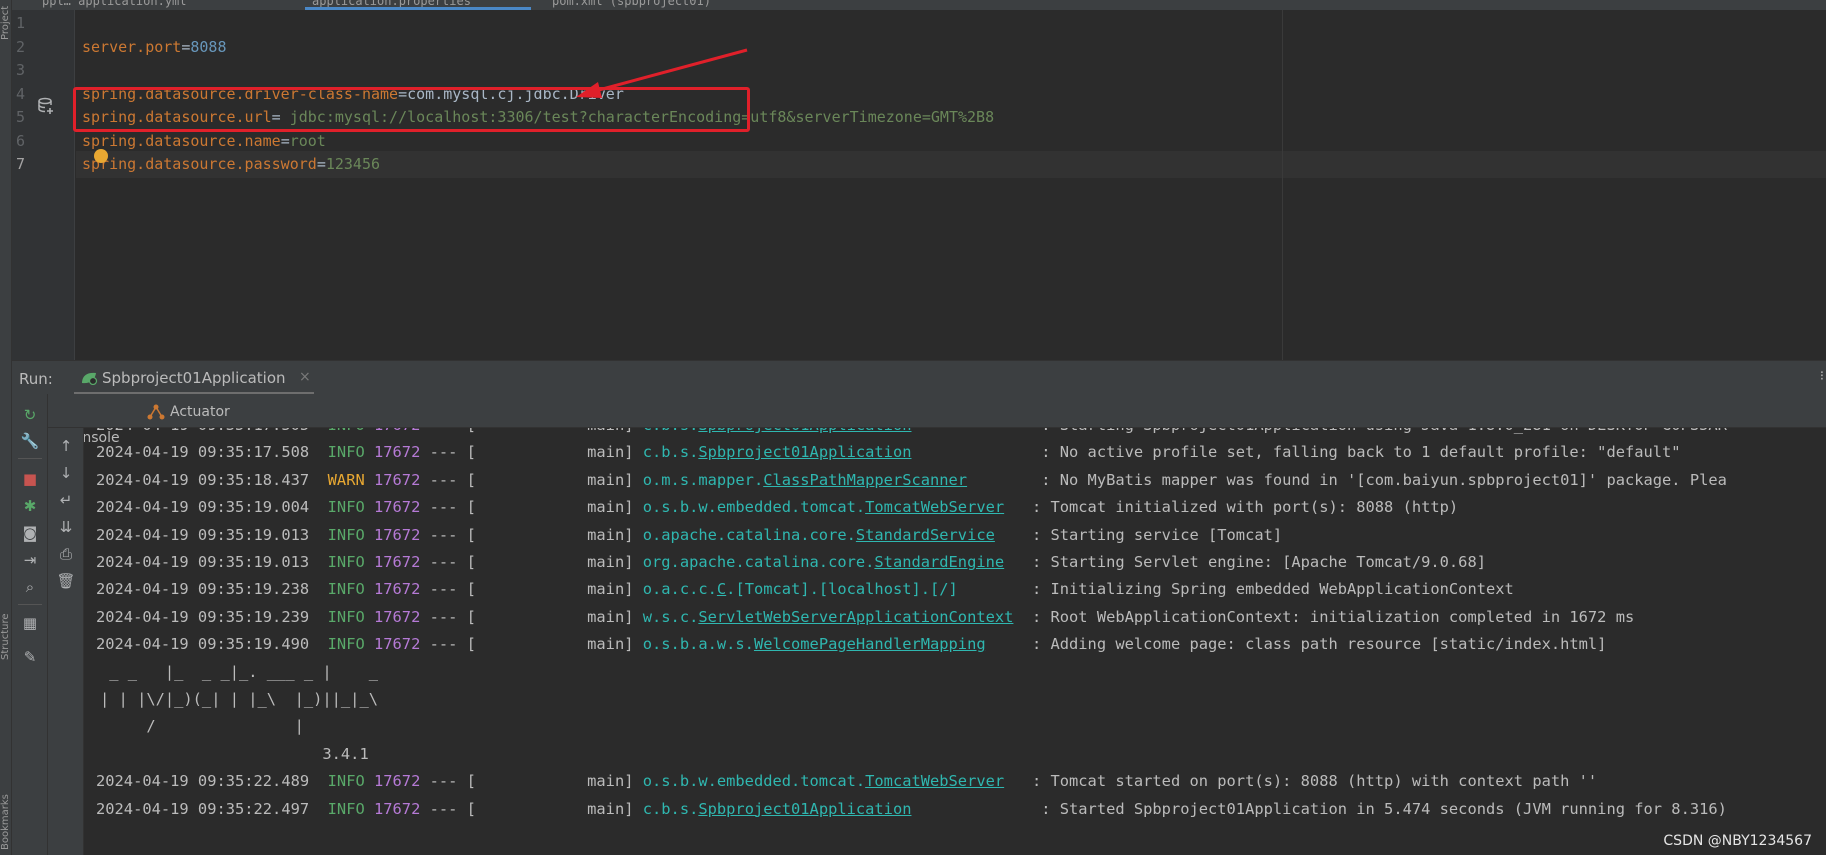  Describe the element at coordinates (30, 533) in the screenshot. I see `camera-icon: ◙` at that location.